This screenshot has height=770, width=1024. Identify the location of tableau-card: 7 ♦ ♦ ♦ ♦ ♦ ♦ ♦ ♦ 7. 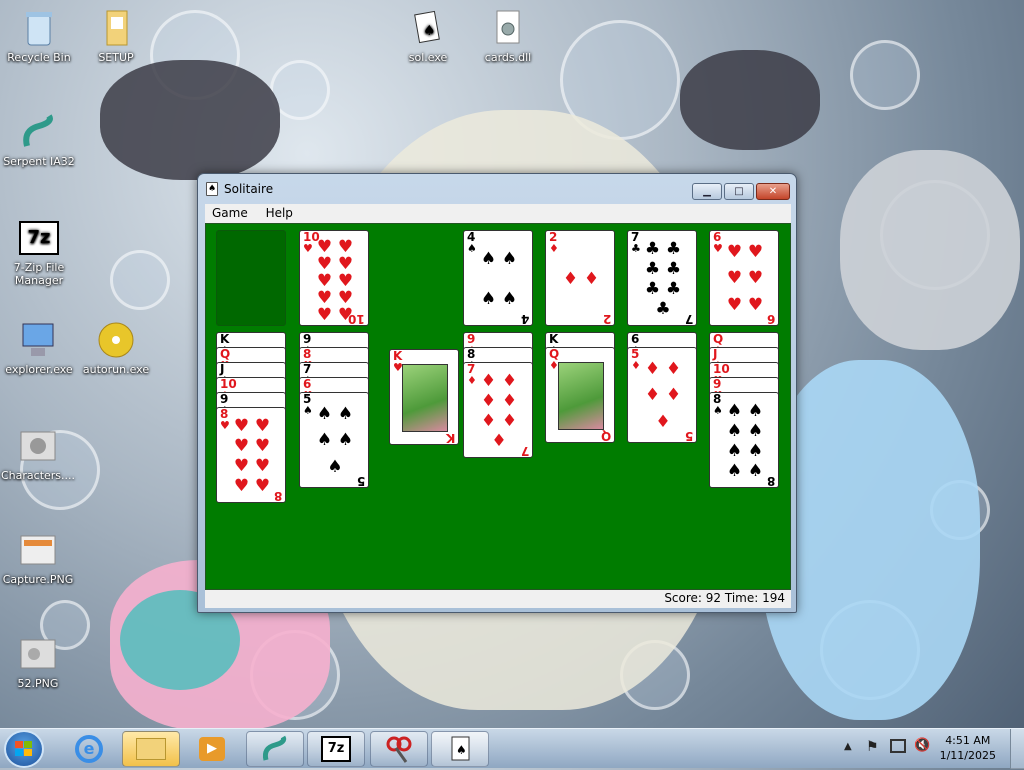
(498, 410).